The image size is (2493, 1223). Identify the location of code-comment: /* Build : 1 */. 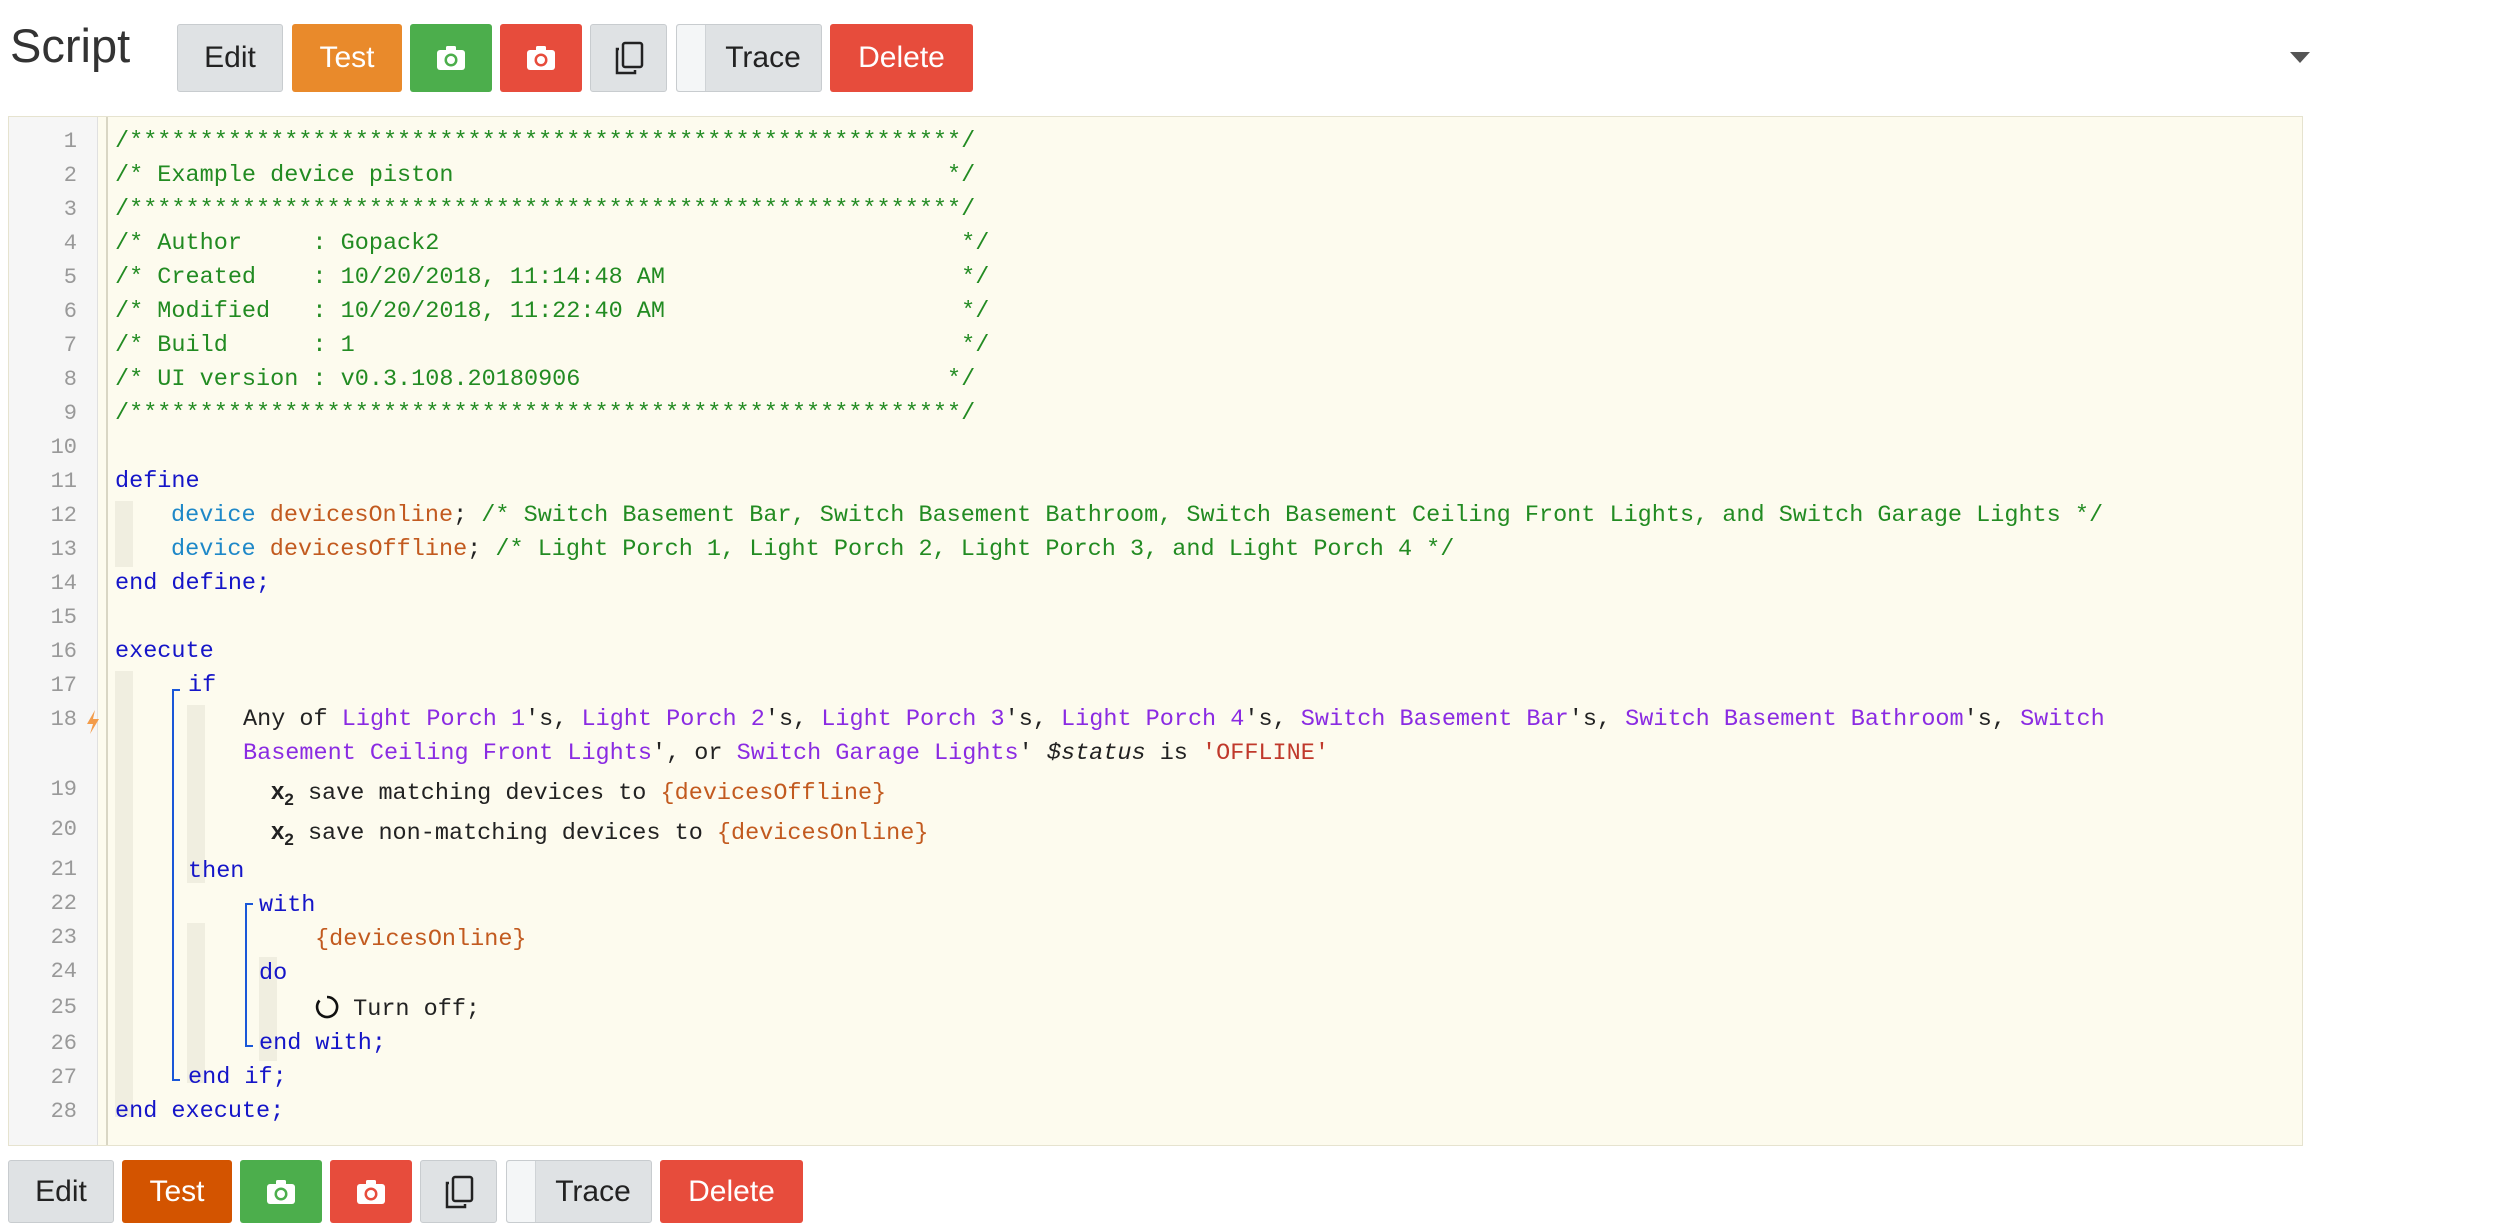
(552, 345).